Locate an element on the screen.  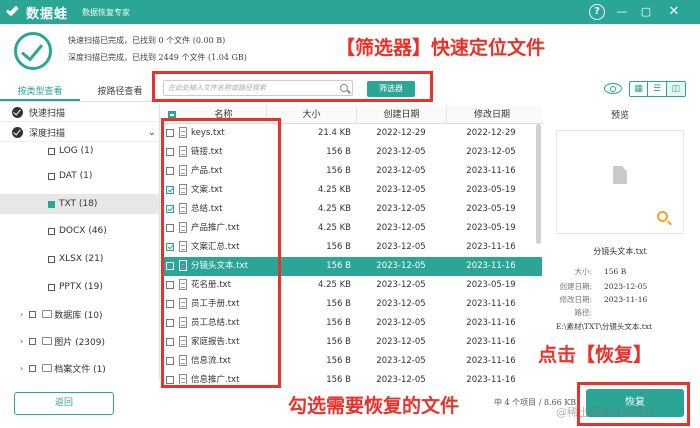
tree-item-dat: DAT (1) is located at coordinates (79, 176).